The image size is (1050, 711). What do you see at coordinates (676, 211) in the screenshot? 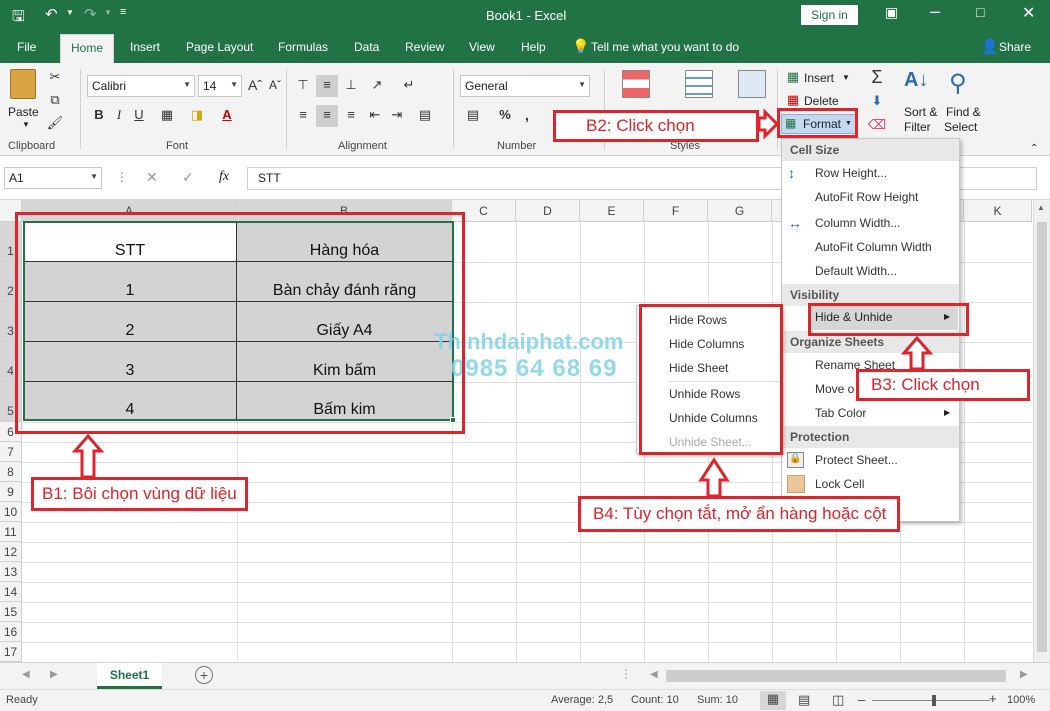
I see `column-header-f: F` at bounding box center [676, 211].